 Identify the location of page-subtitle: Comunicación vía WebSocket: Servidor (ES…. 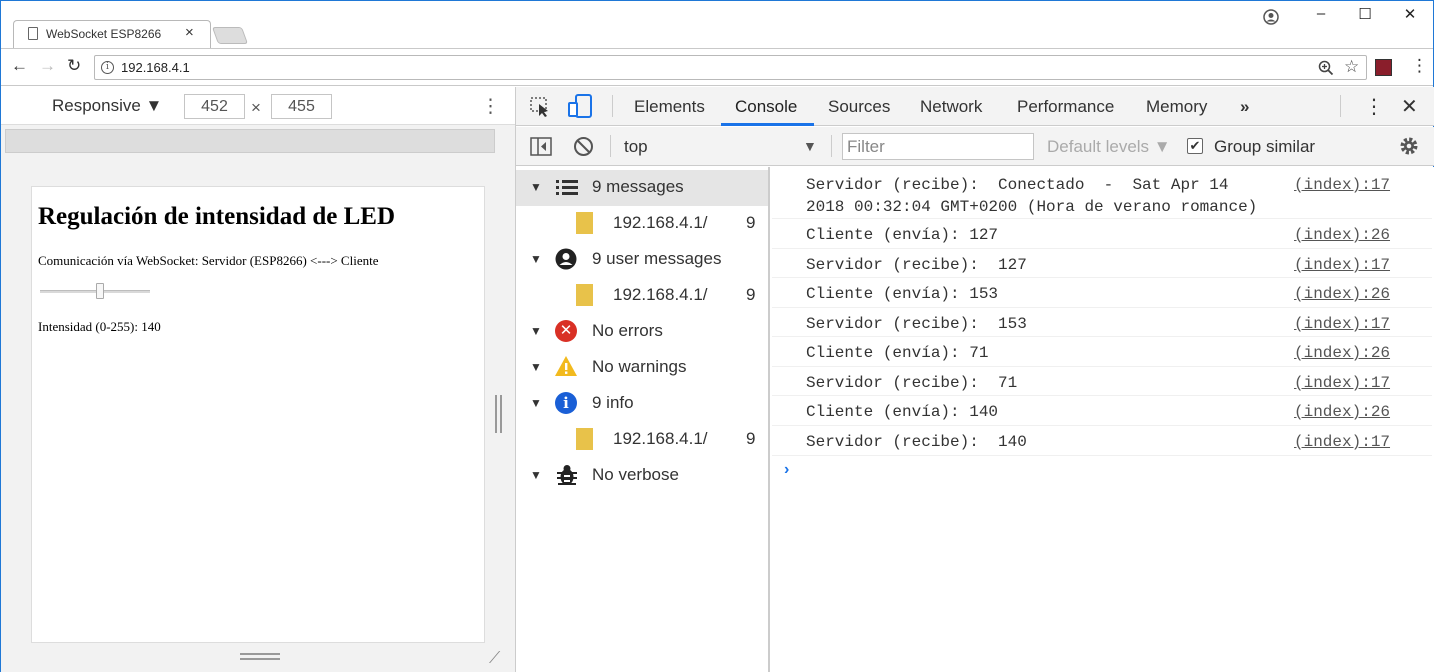
(208, 260).